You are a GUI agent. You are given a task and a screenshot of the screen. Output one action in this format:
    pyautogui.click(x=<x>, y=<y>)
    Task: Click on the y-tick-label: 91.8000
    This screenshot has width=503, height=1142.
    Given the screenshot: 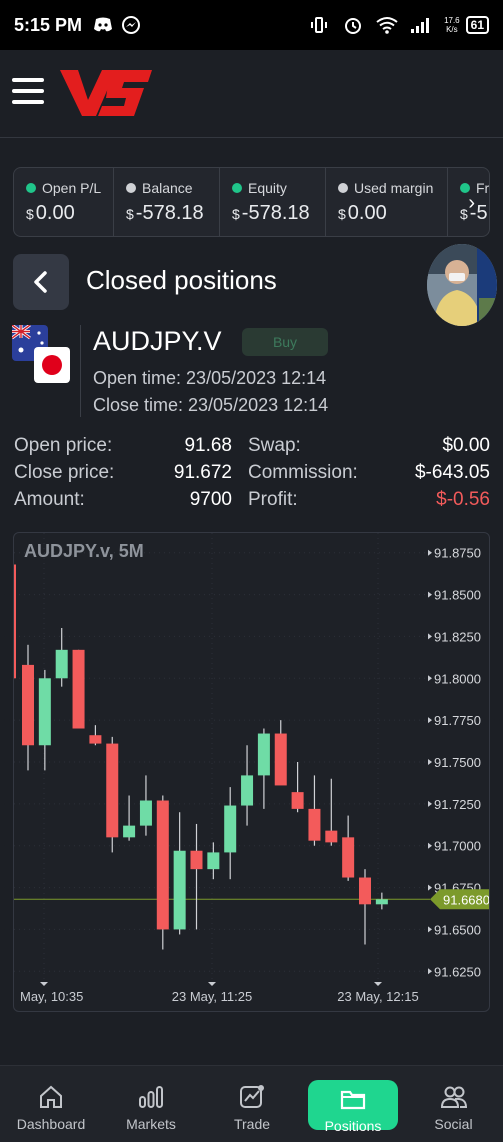 What is the action you would take?
    pyautogui.click(x=457, y=678)
    